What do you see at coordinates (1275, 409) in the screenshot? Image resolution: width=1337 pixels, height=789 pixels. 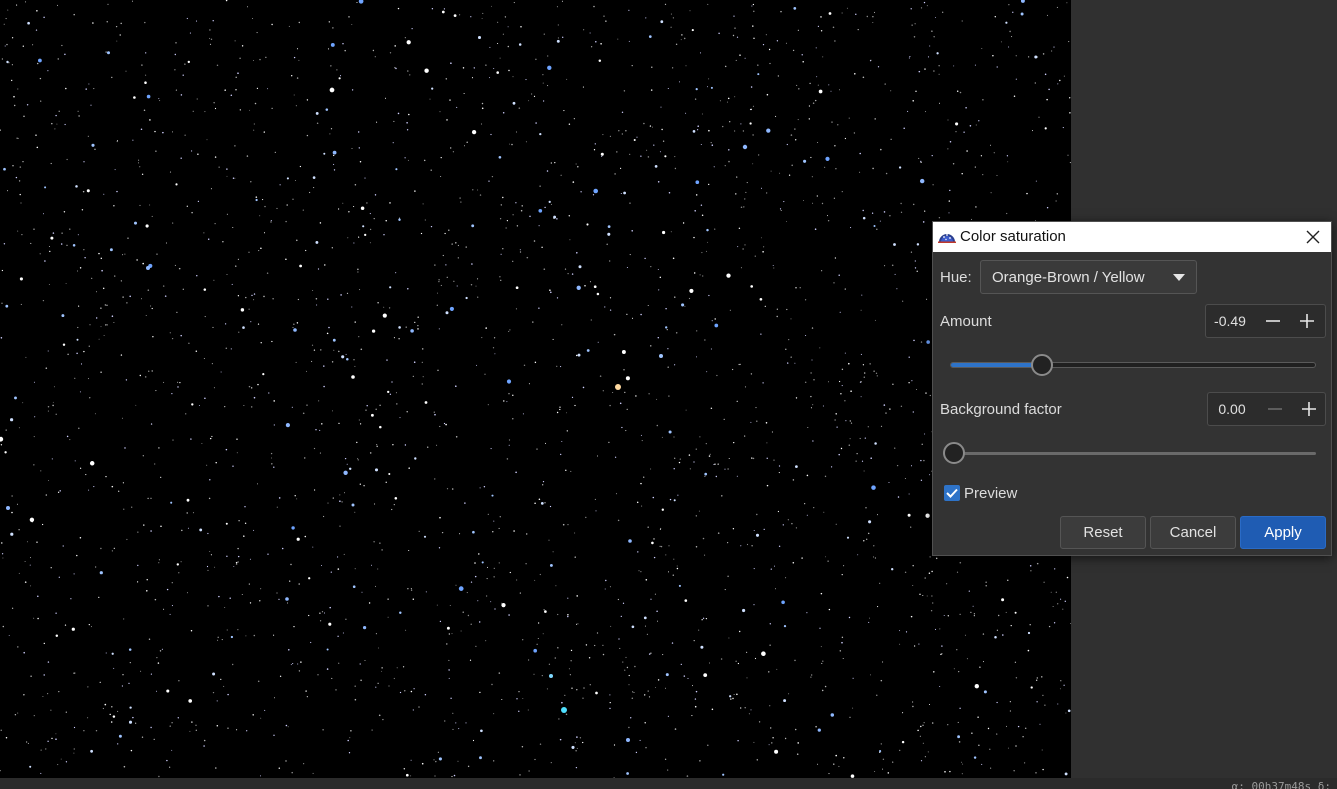 I see `background-factor-decrement-button` at bounding box center [1275, 409].